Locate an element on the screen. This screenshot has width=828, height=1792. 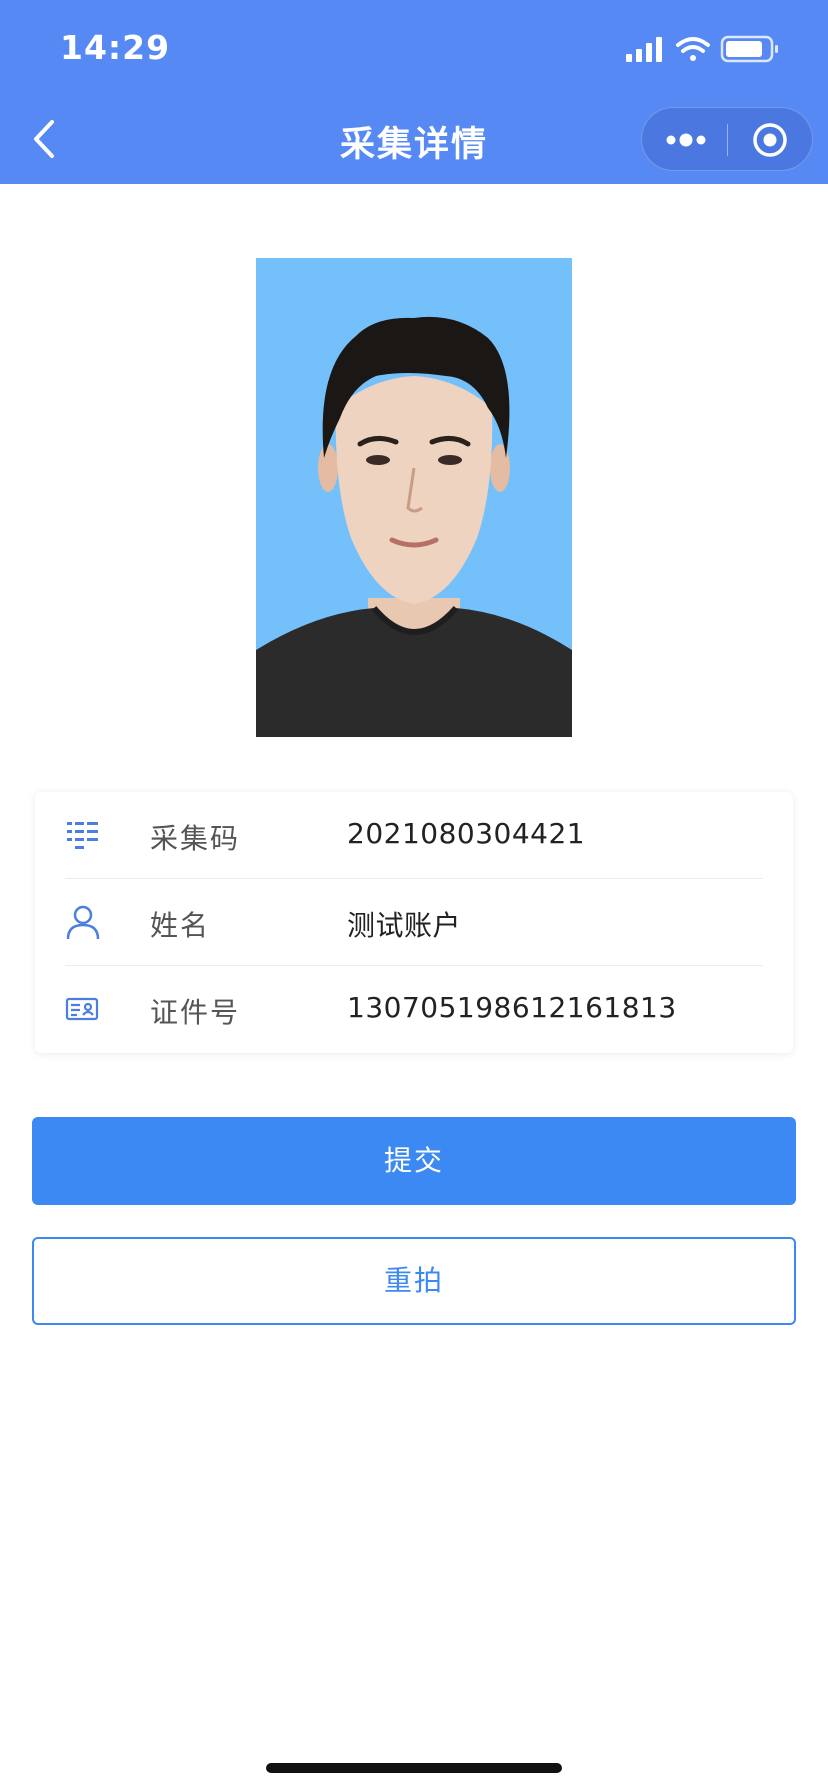
retake-button: 重拍 is located at coordinates (414, 1281).